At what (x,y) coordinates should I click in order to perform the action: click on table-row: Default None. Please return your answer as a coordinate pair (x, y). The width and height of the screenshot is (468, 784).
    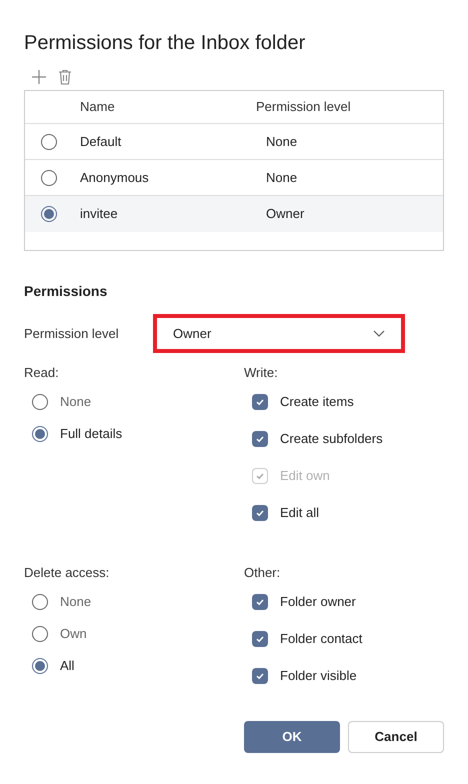
    Looking at the image, I should click on (234, 142).